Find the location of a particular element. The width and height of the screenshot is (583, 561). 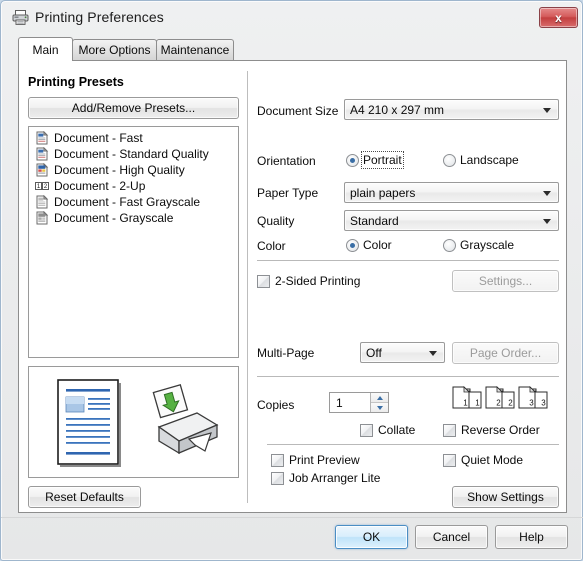

spin-up-icon is located at coordinates (379, 398).